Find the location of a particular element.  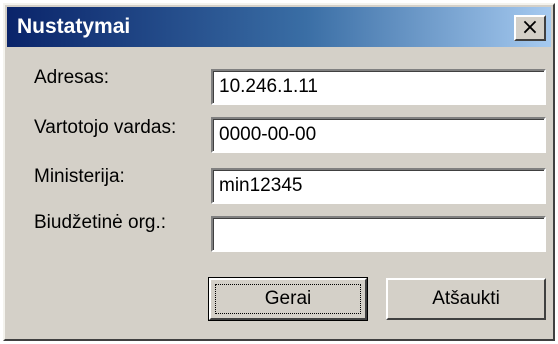

window-title: Nustatymai is located at coordinates (74, 26).